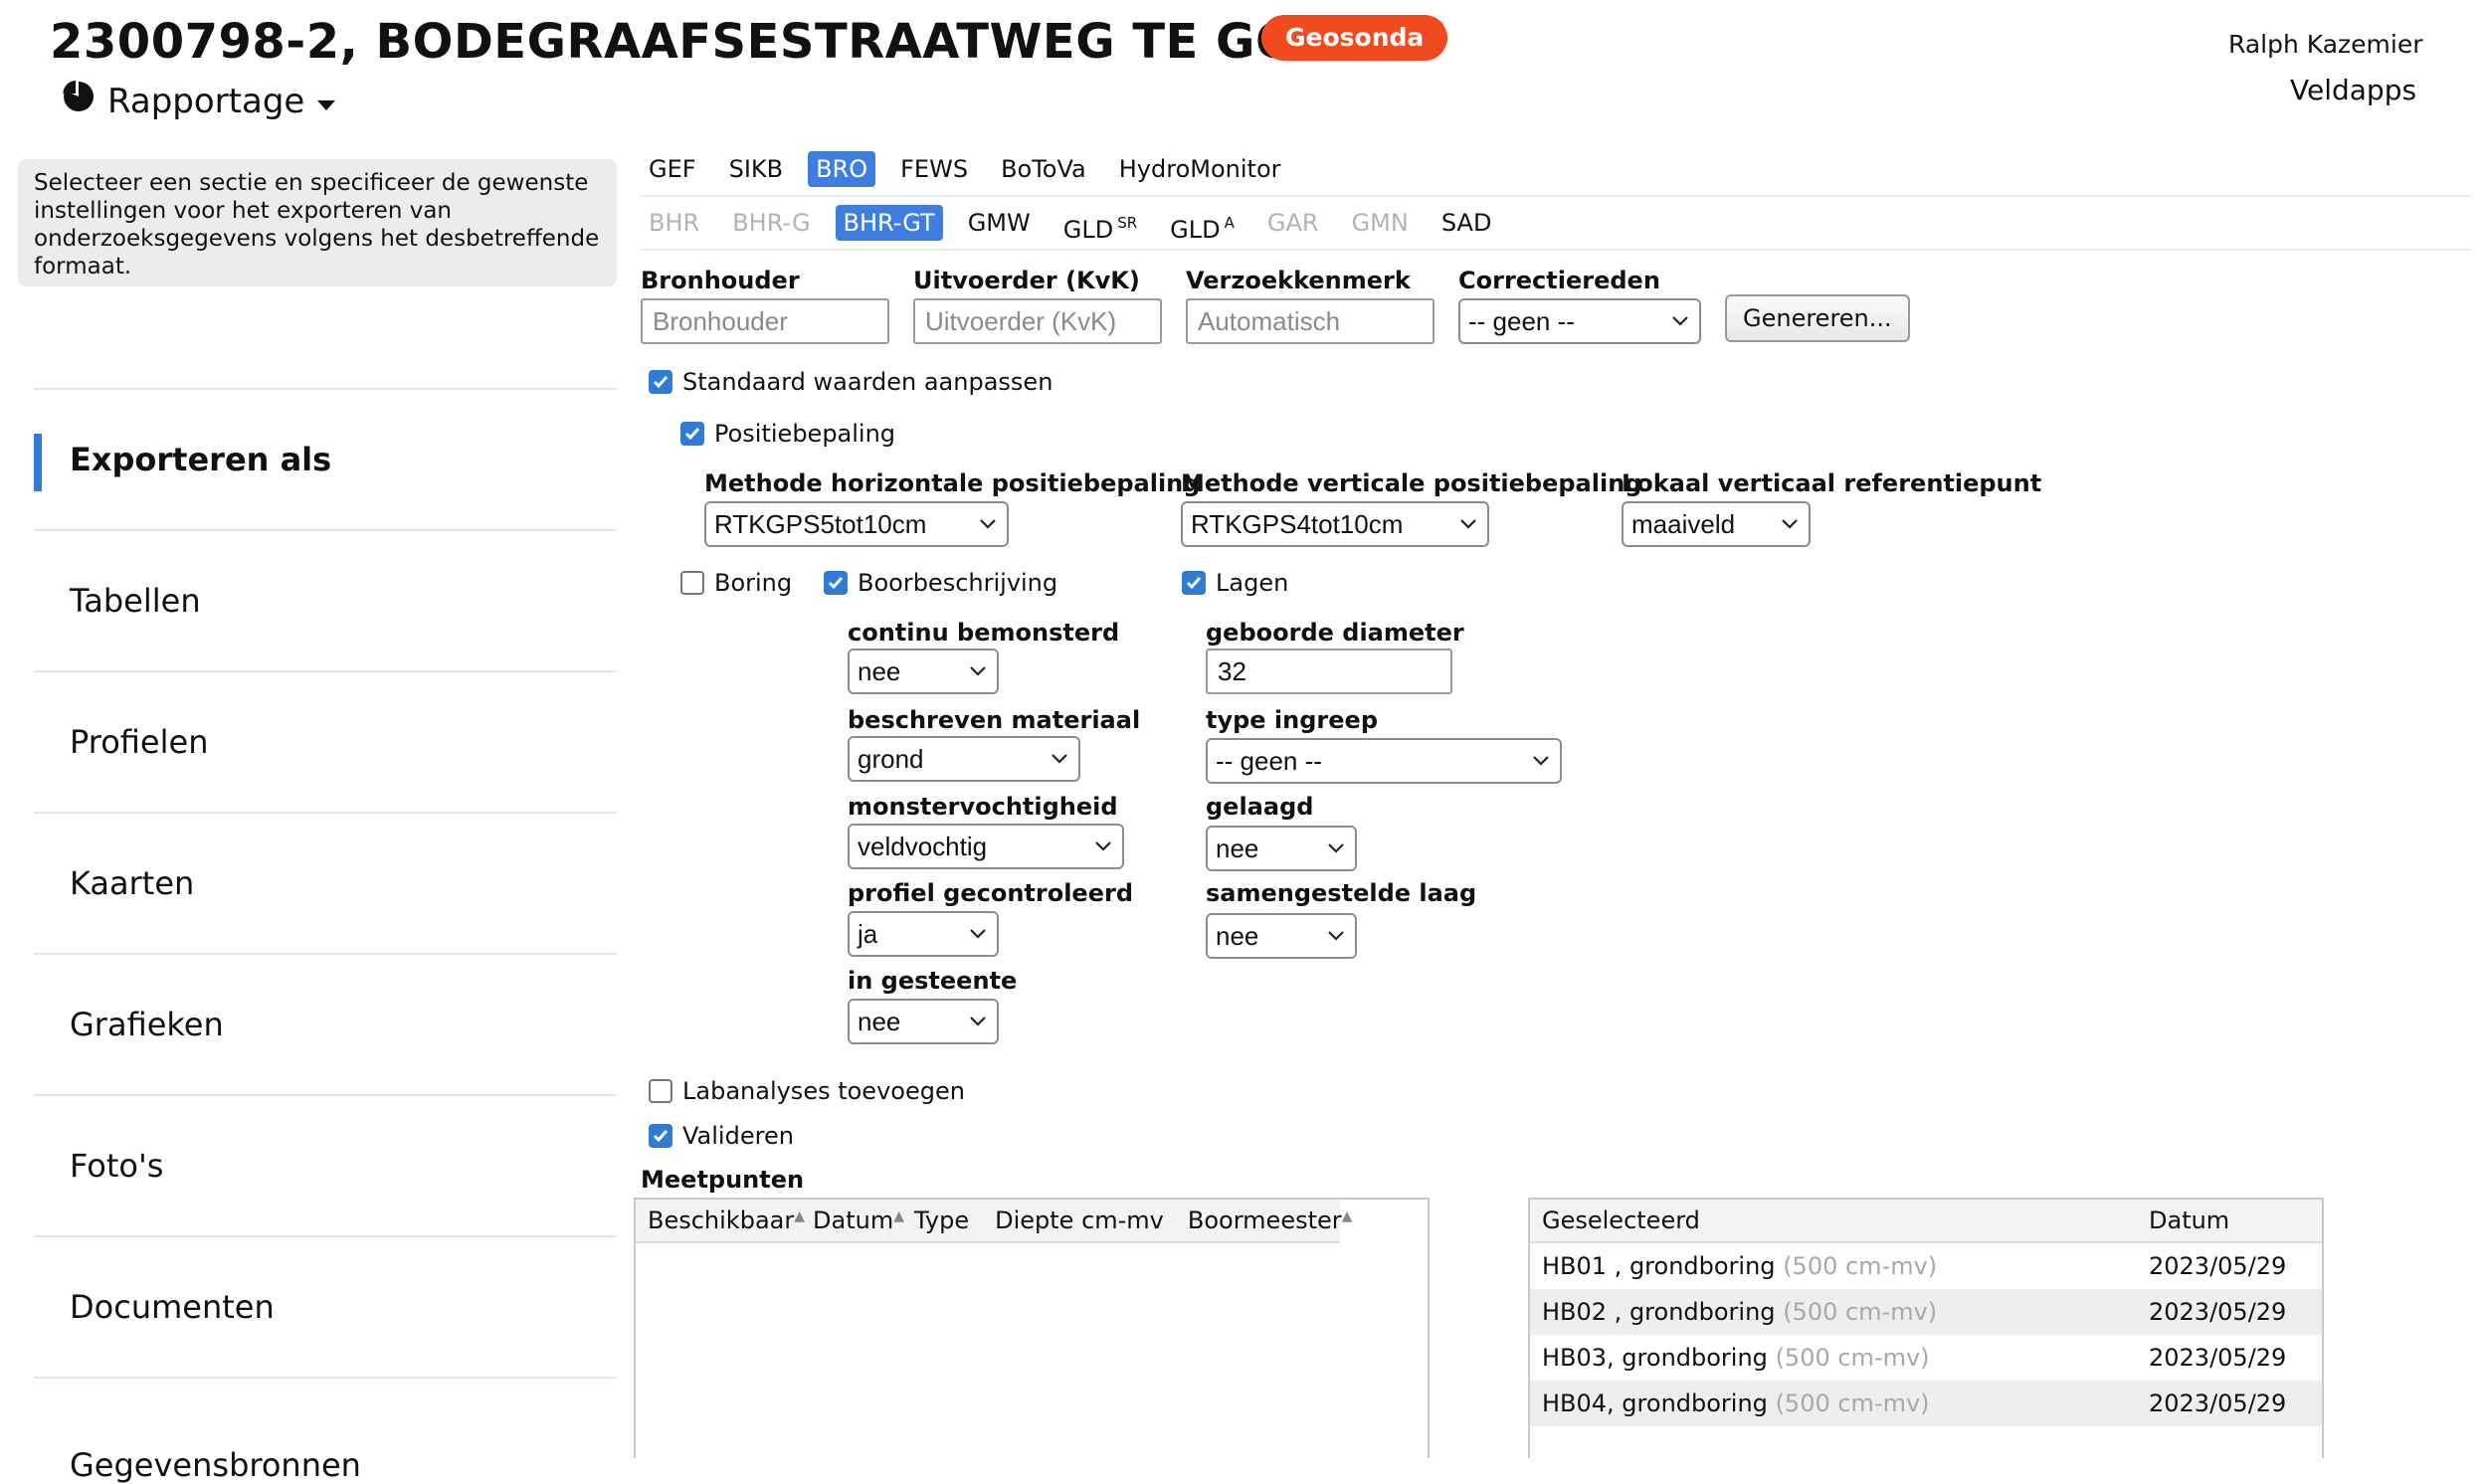 The image size is (2487, 1484). What do you see at coordinates (757, 169) in the screenshot?
I see `tab-sikb: SIKB` at bounding box center [757, 169].